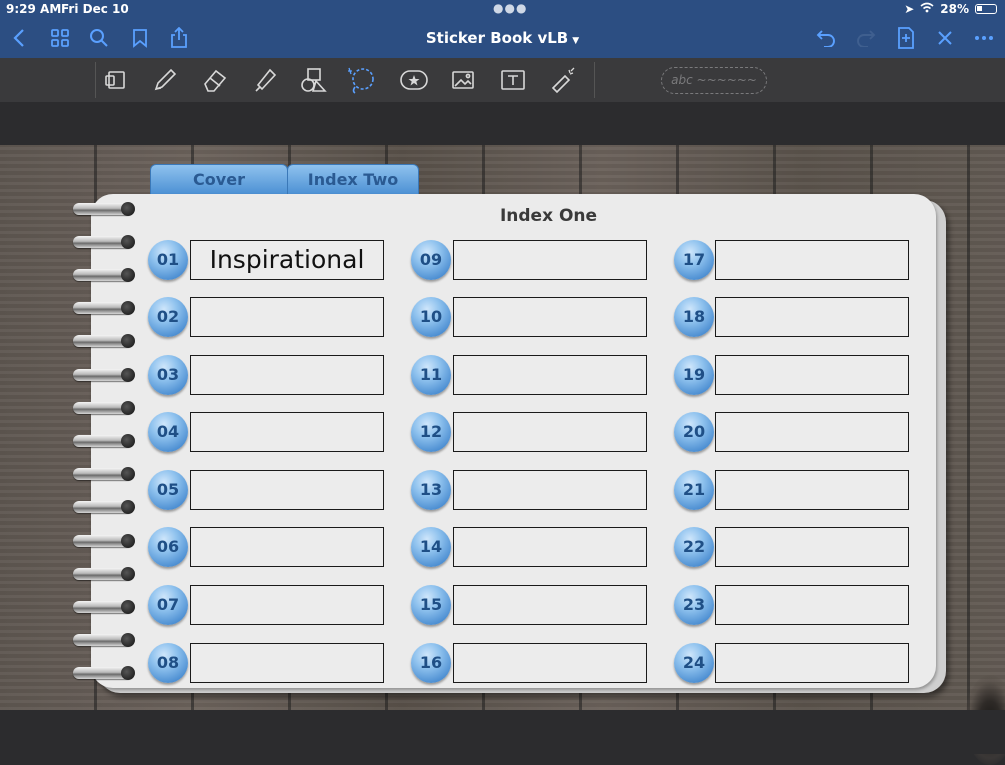 The width and height of the screenshot is (1005, 765). Describe the element at coordinates (694, 490) in the screenshot. I see `index-number-badge: 21` at that location.